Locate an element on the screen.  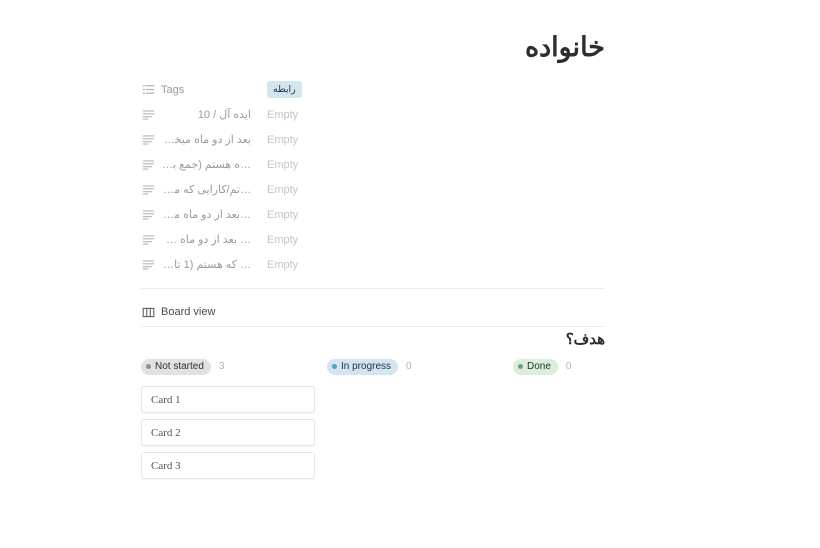
property-label: …بعد از دو ماه میخوام is located at coordinates (206, 214).